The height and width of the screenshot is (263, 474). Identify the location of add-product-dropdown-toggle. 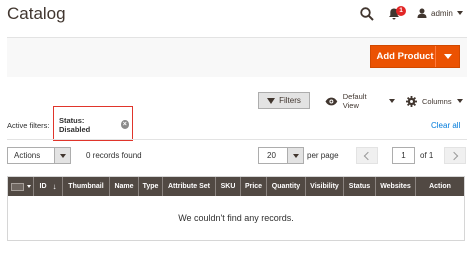
(447, 56).